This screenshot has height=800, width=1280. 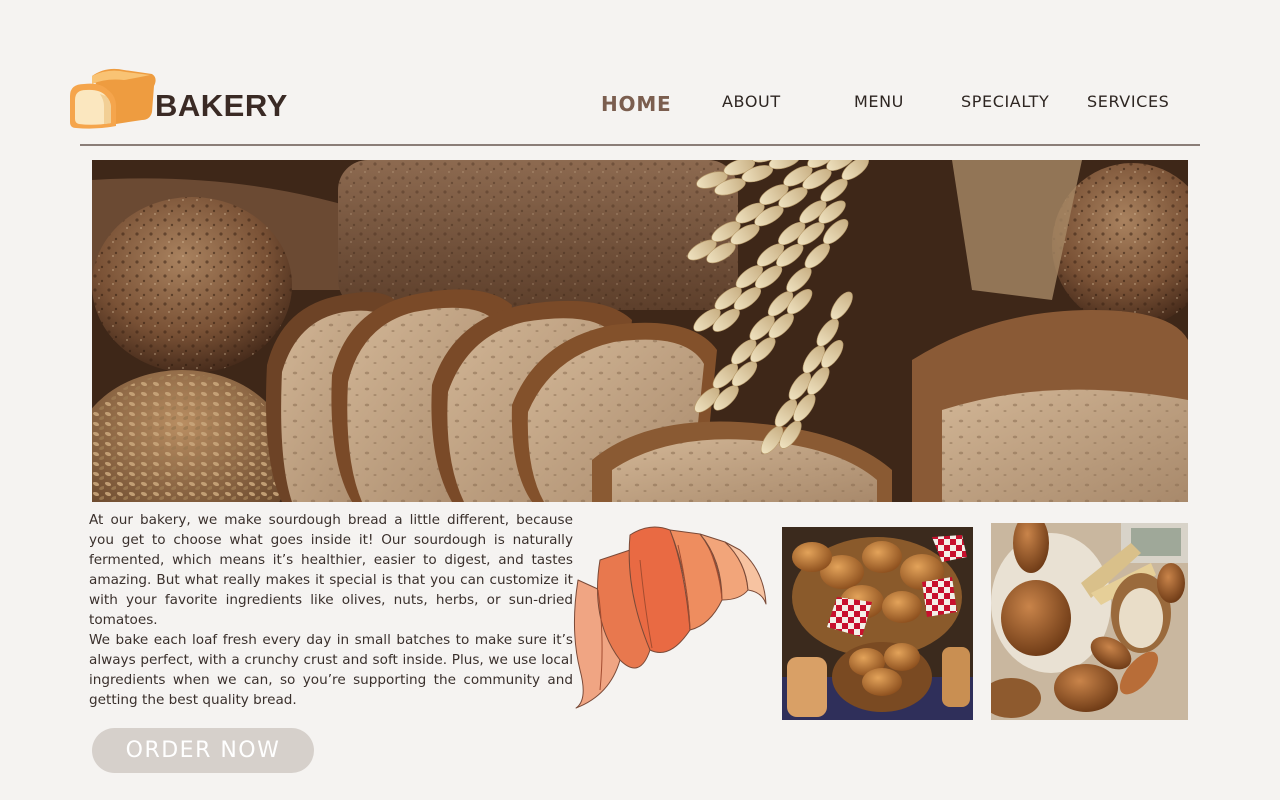 I want to click on nav-about: ABOUT, so click(x=751, y=106).